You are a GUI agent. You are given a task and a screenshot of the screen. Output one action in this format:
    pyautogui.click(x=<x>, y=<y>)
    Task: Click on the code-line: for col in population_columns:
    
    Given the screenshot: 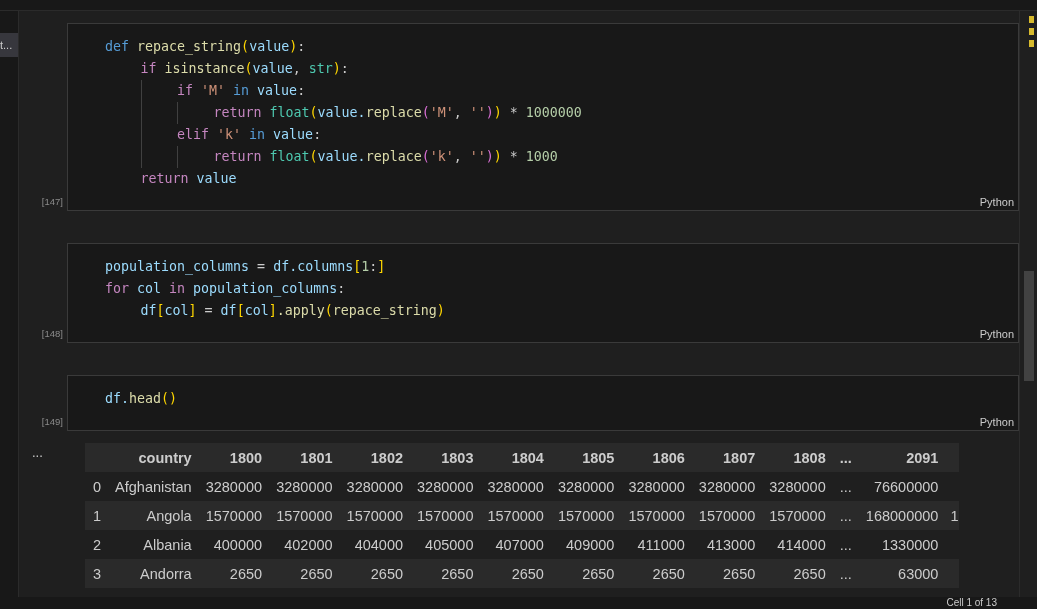 What is the action you would take?
    pyautogui.click(x=225, y=289)
    